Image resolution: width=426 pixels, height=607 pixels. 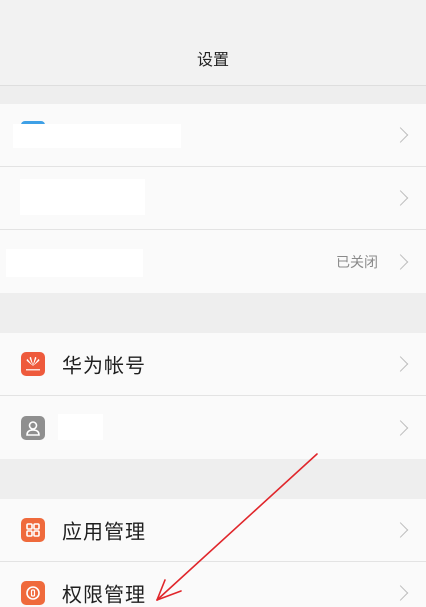 I want to click on settings-row-3: 已关闭, so click(x=213, y=261).